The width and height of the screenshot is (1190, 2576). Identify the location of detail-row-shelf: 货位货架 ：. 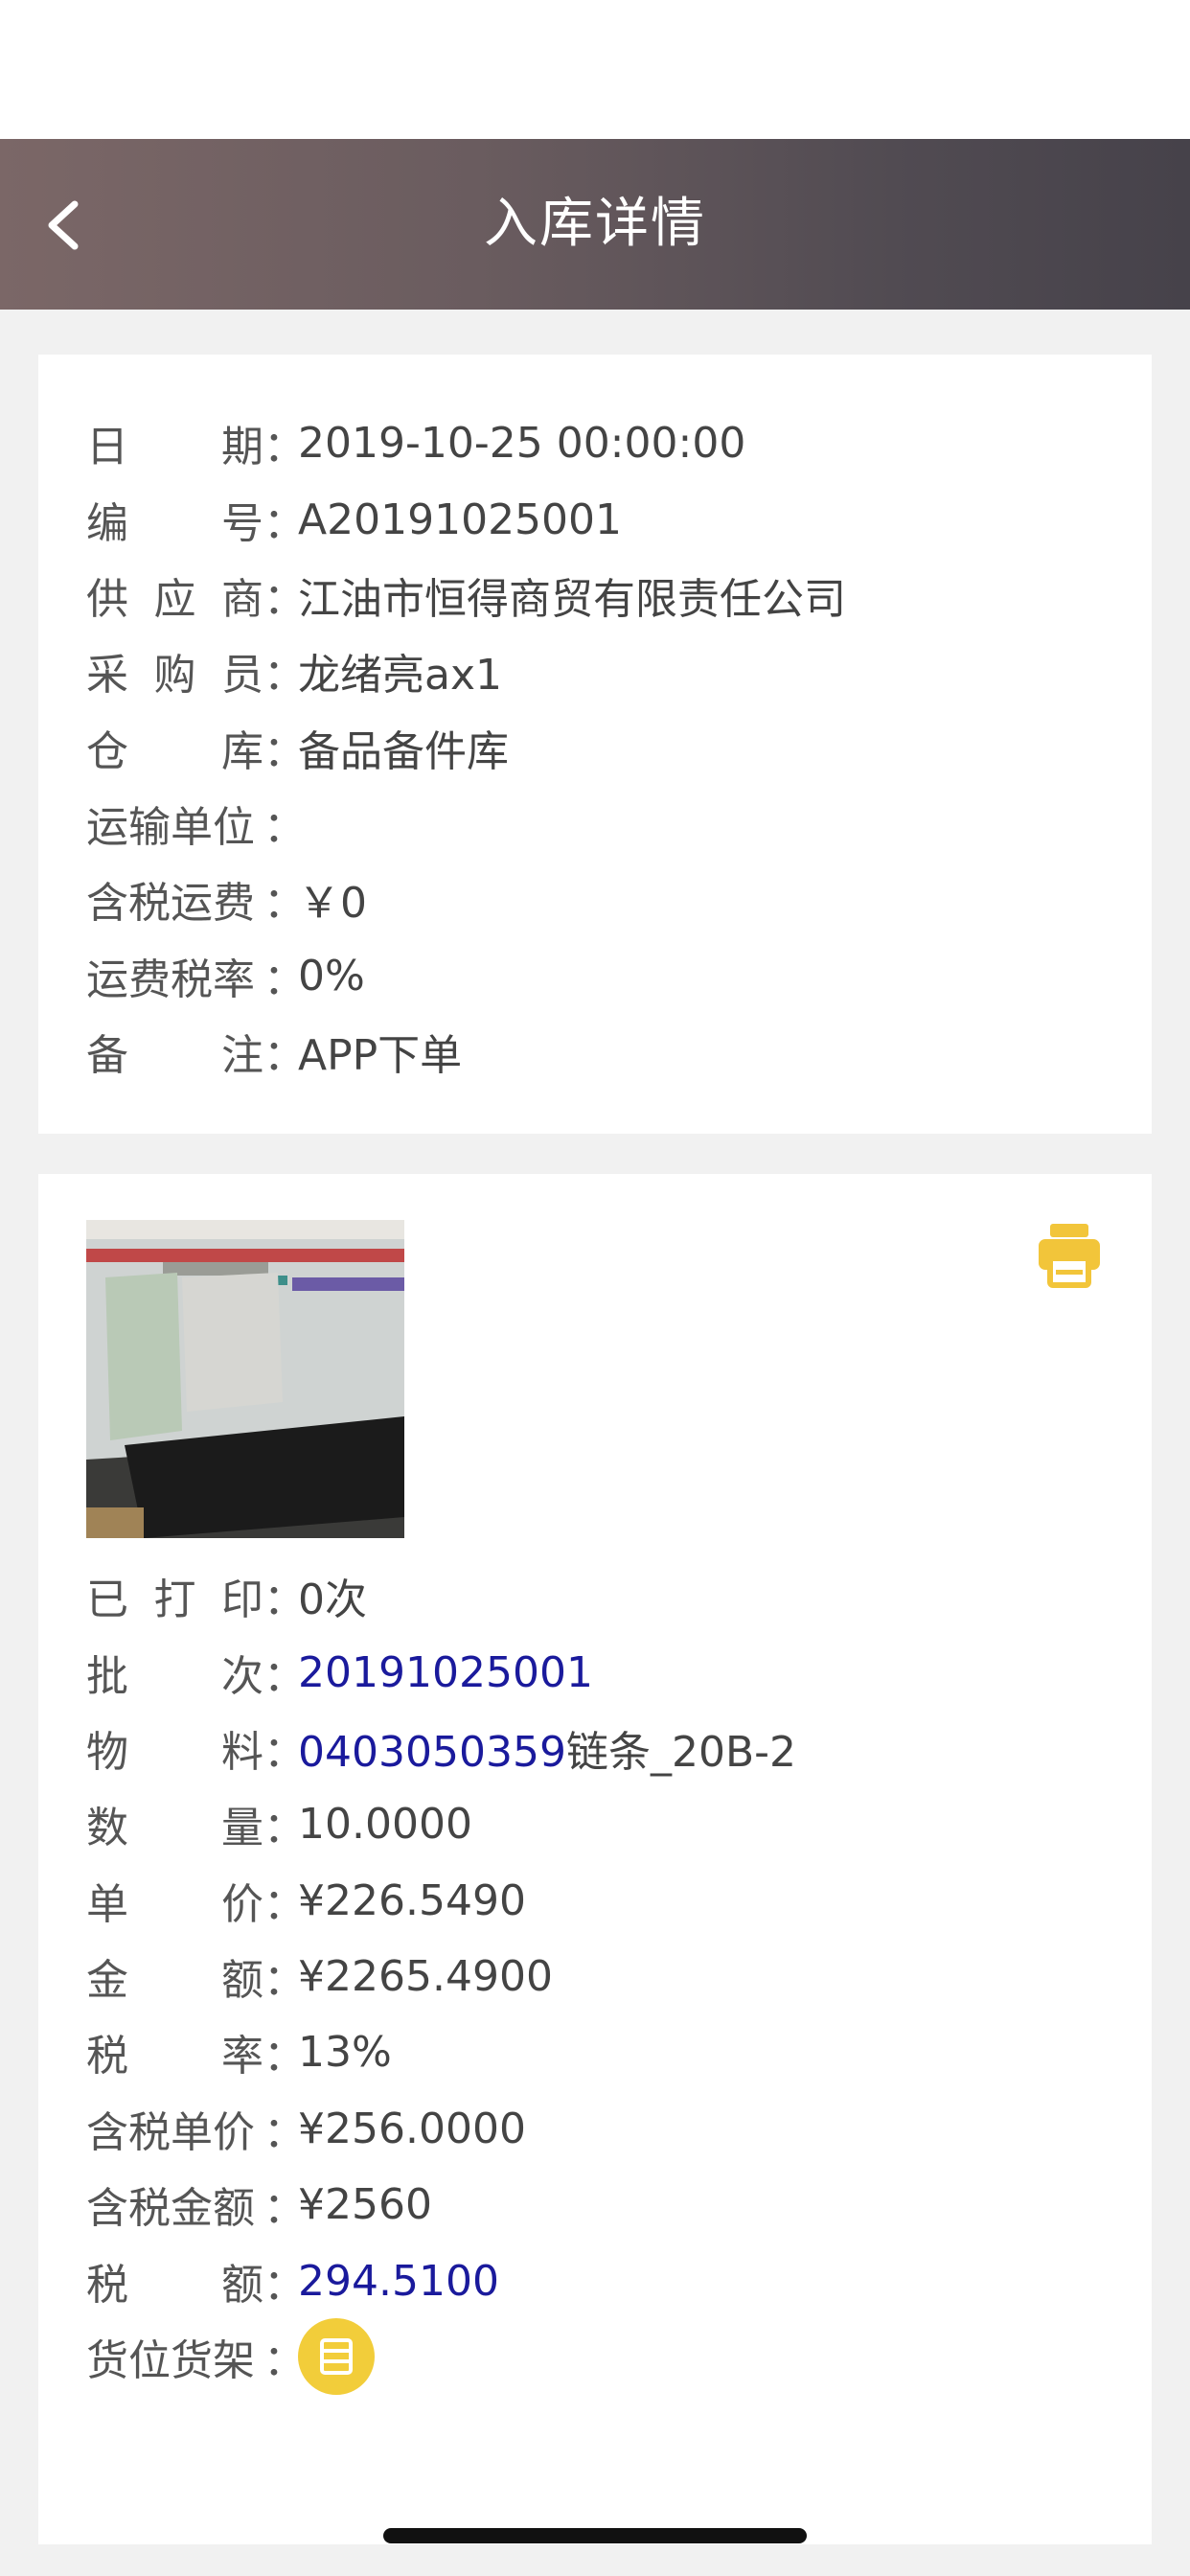
(230, 2356).